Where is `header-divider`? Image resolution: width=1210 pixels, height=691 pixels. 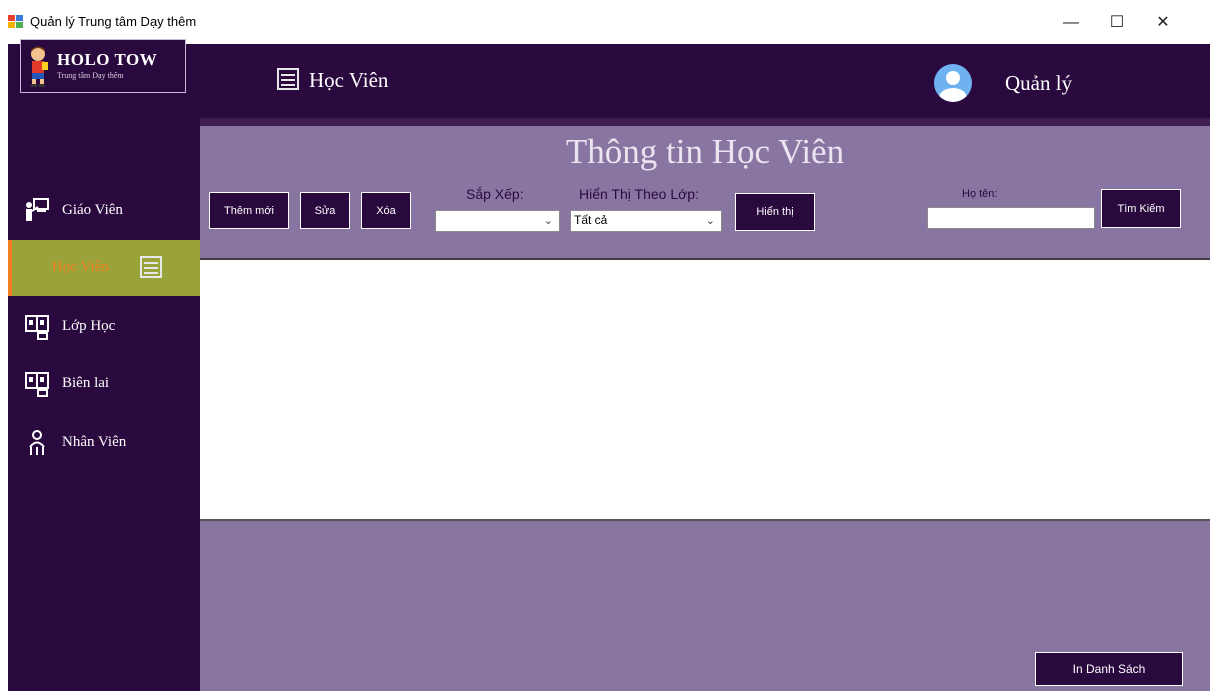
header-divider is located at coordinates (705, 122).